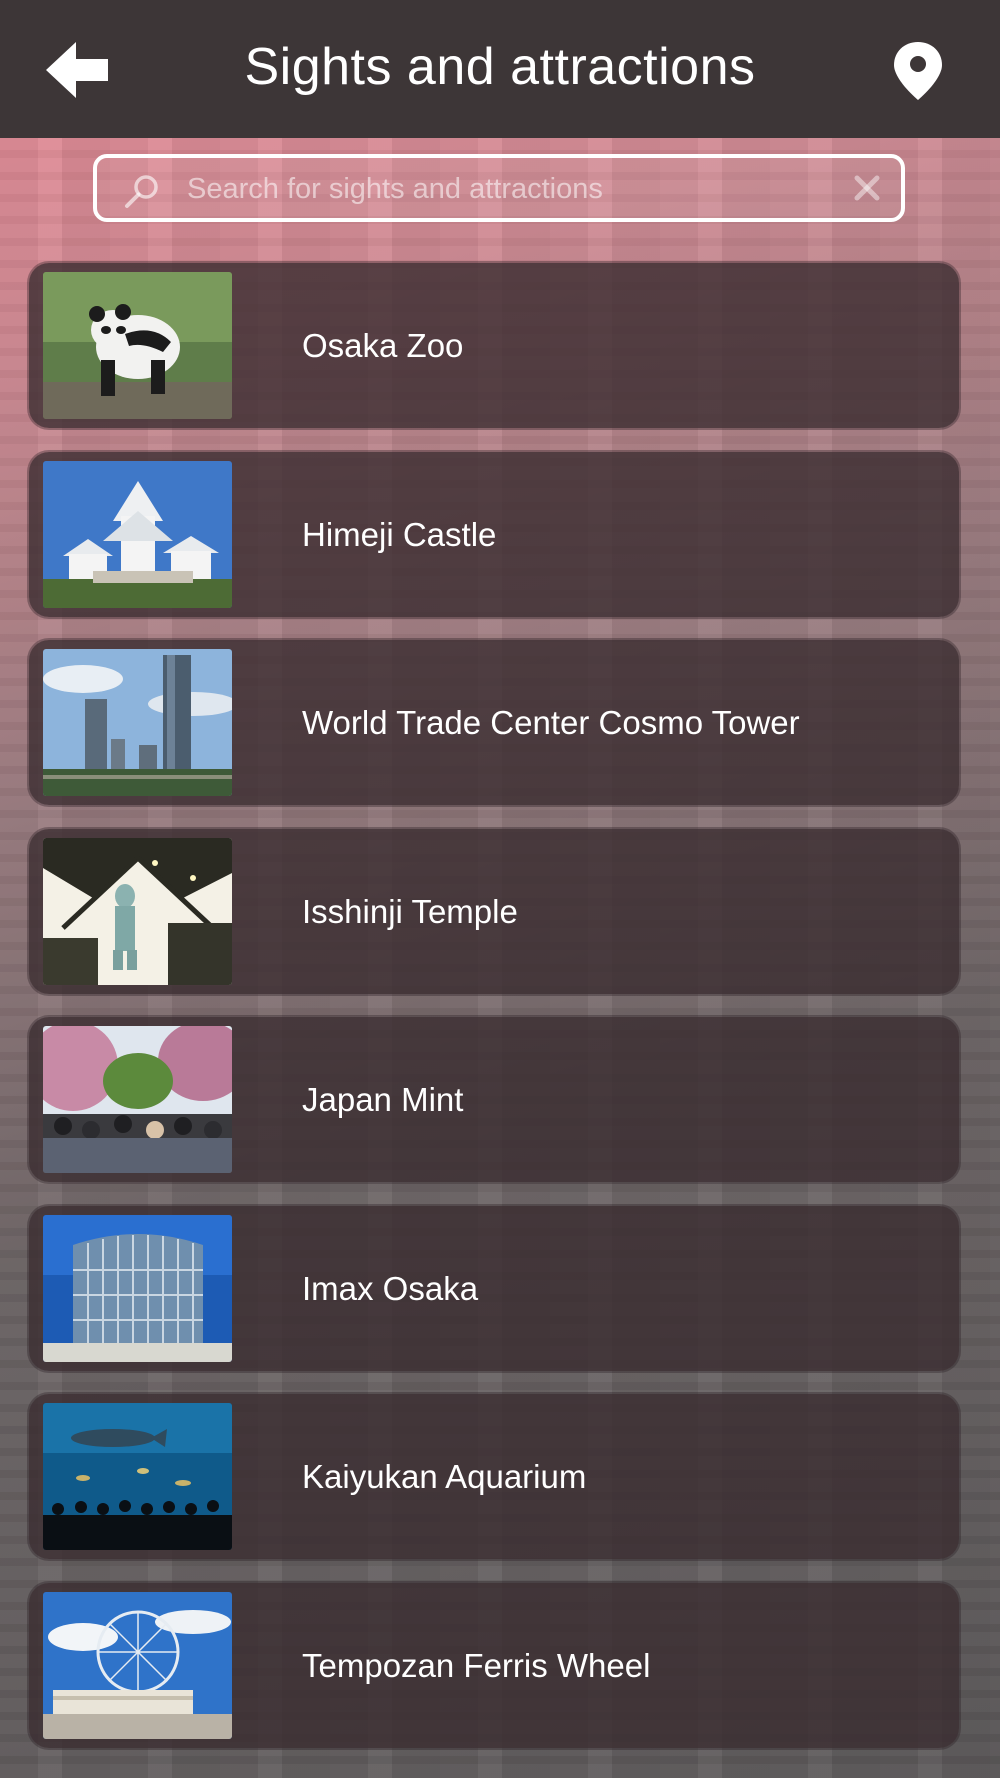 The height and width of the screenshot is (1778, 1000). What do you see at coordinates (137, 911) in the screenshot?
I see `statue-photo` at bounding box center [137, 911].